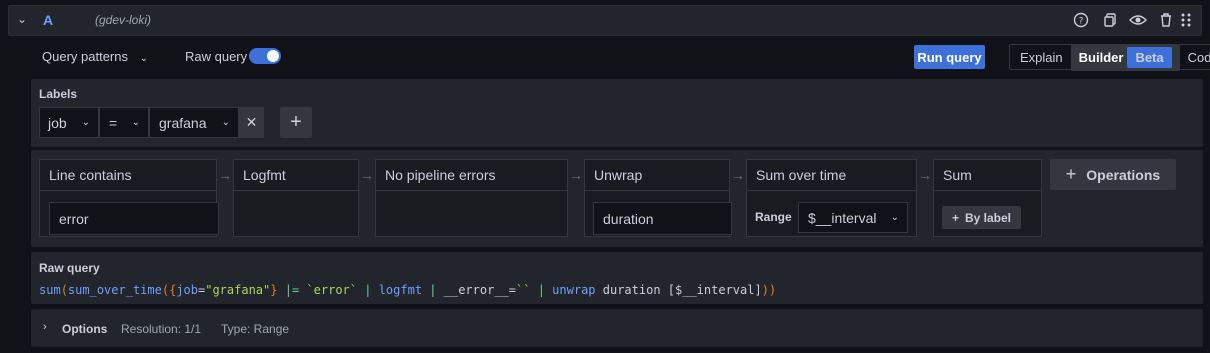  What do you see at coordinates (161, 329) in the screenshot?
I see `options-resolution: Resolution: 1/1` at bounding box center [161, 329].